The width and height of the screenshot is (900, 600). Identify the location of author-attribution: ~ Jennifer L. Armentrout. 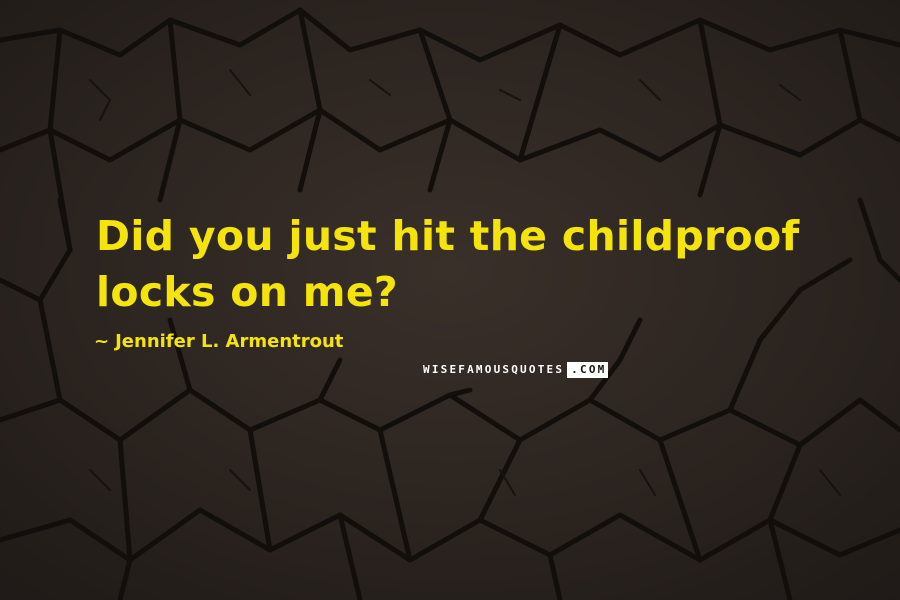
(218, 342).